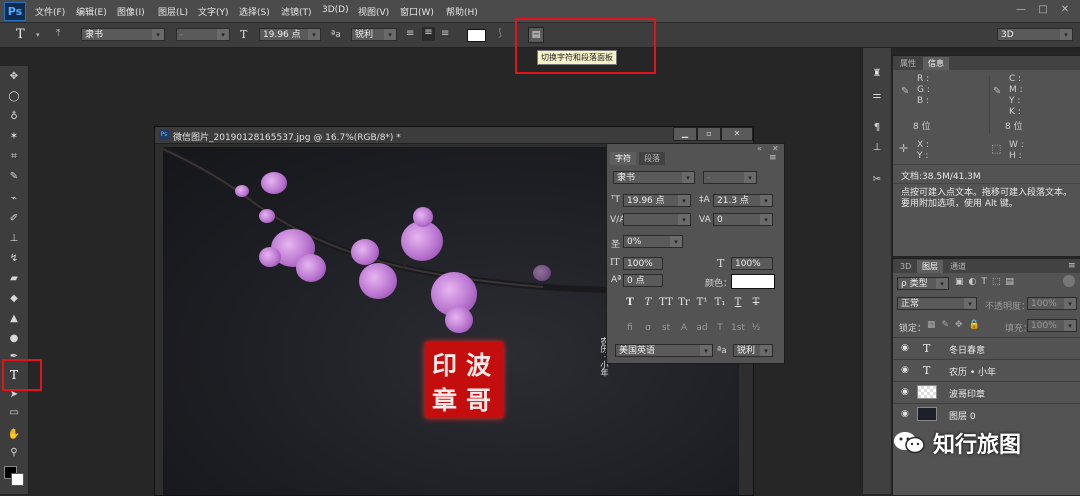 This screenshot has height=496, width=1080. What do you see at coordinates (630, 303) in the screenshot?
I see `faux-bold-button: T` at bounding box center [630, 303].